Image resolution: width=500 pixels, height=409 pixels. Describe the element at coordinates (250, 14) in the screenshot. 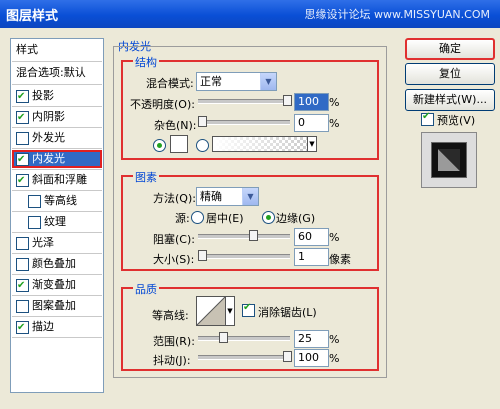

I see `title-bar: 图层样式 思缘设计论坛 www.MISSYUAN.COM` at that location.